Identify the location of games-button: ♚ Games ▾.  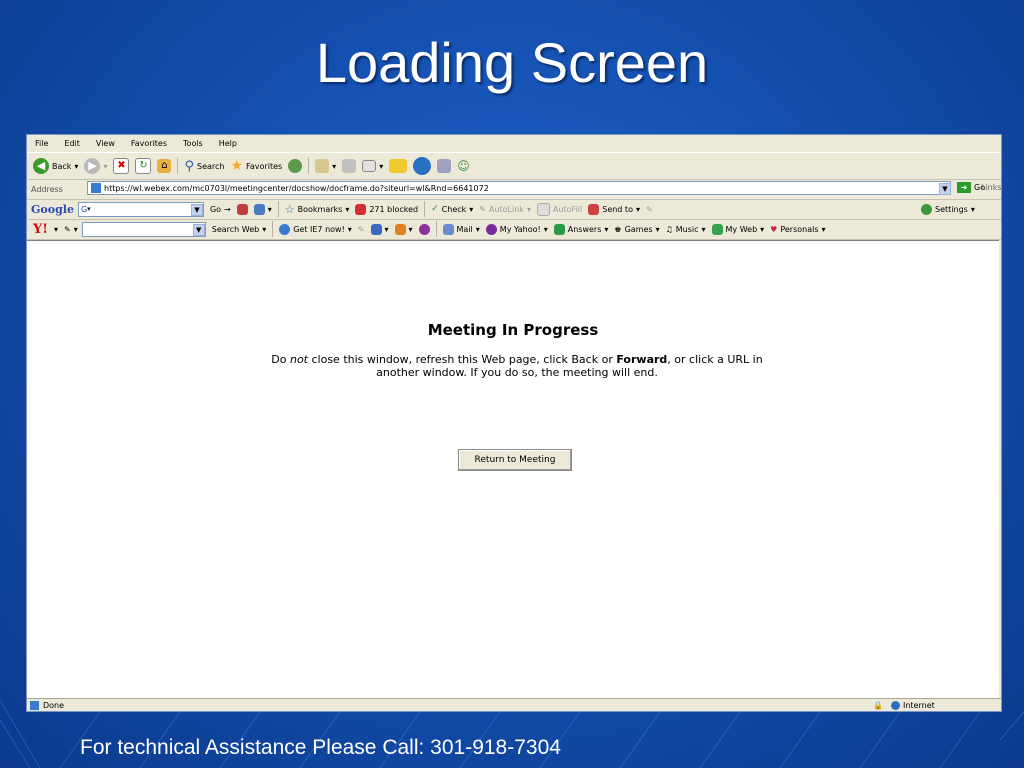
(636, 229).